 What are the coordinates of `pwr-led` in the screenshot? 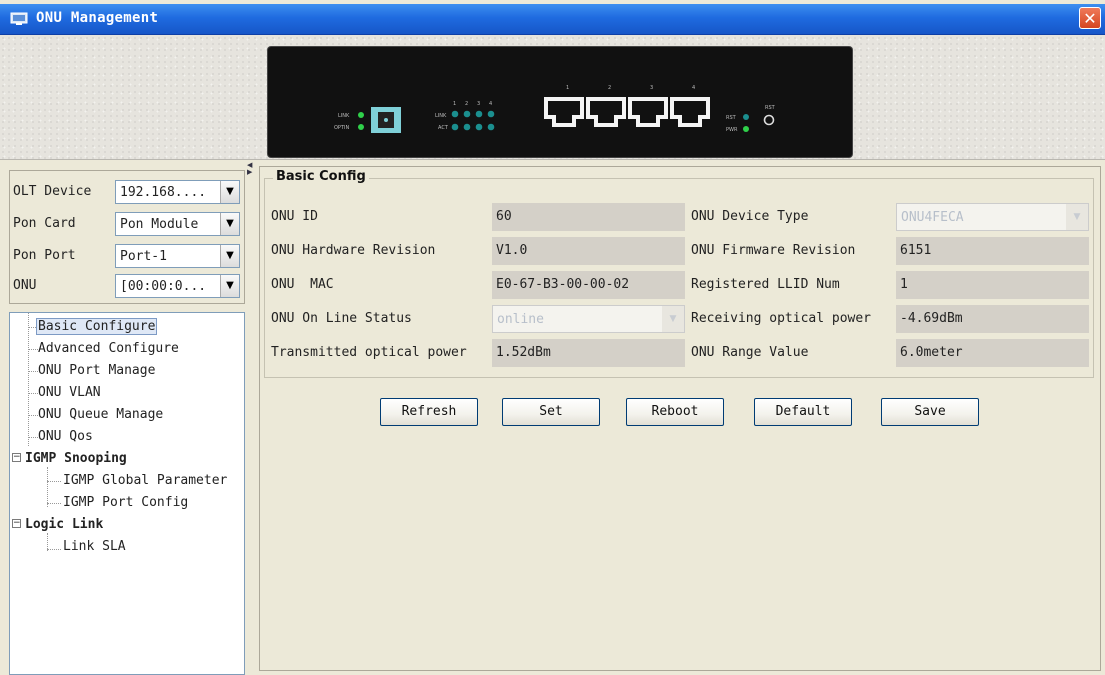 It's located at (746, 129).